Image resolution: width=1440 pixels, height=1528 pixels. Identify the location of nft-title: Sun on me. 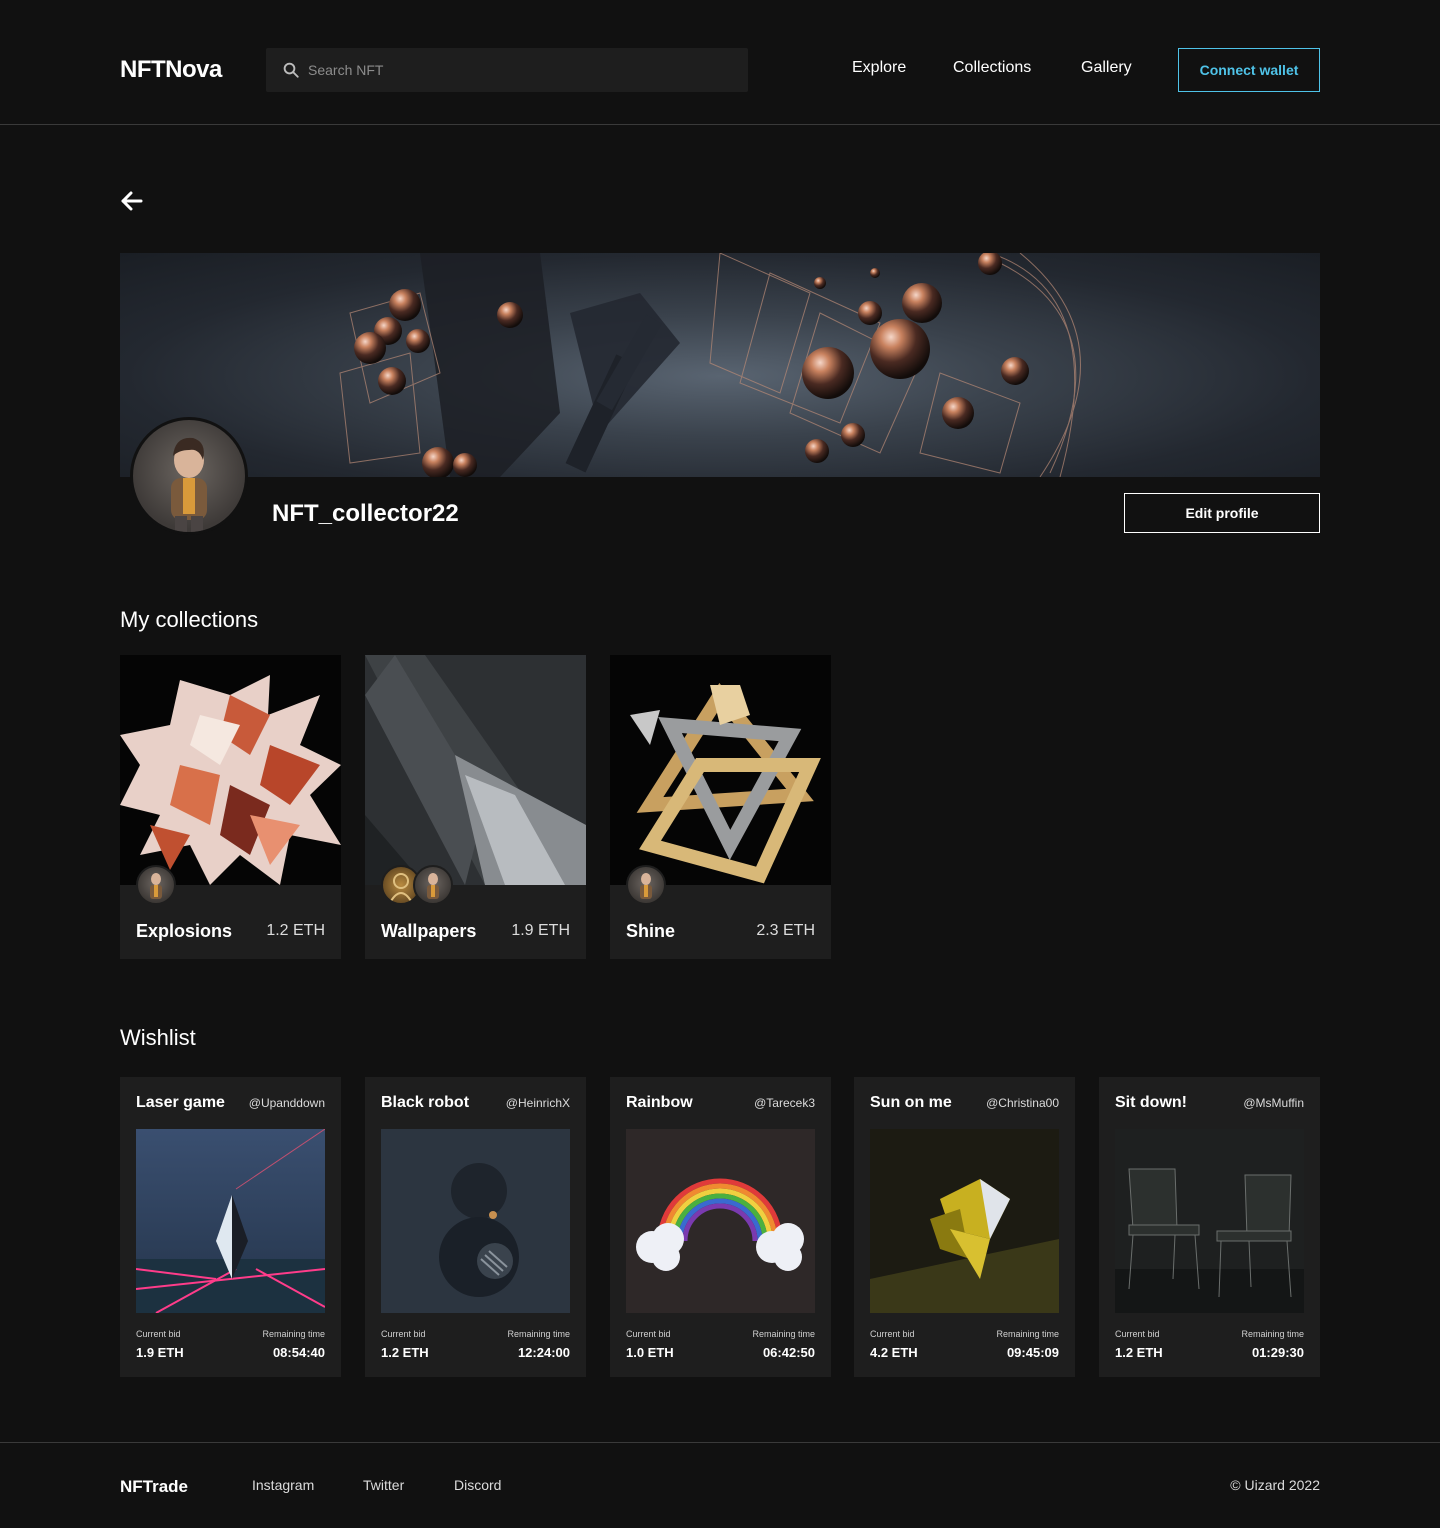
(911, 1102).